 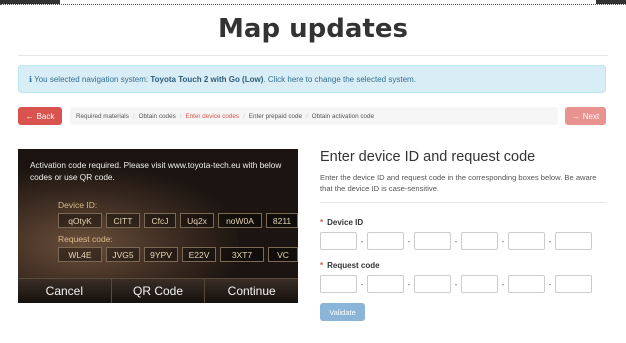 What do you see at coordinates (428, 157) in the screenshot?
I see `form-heading: Enter device ID and request code` at bounding box center [428, 157].